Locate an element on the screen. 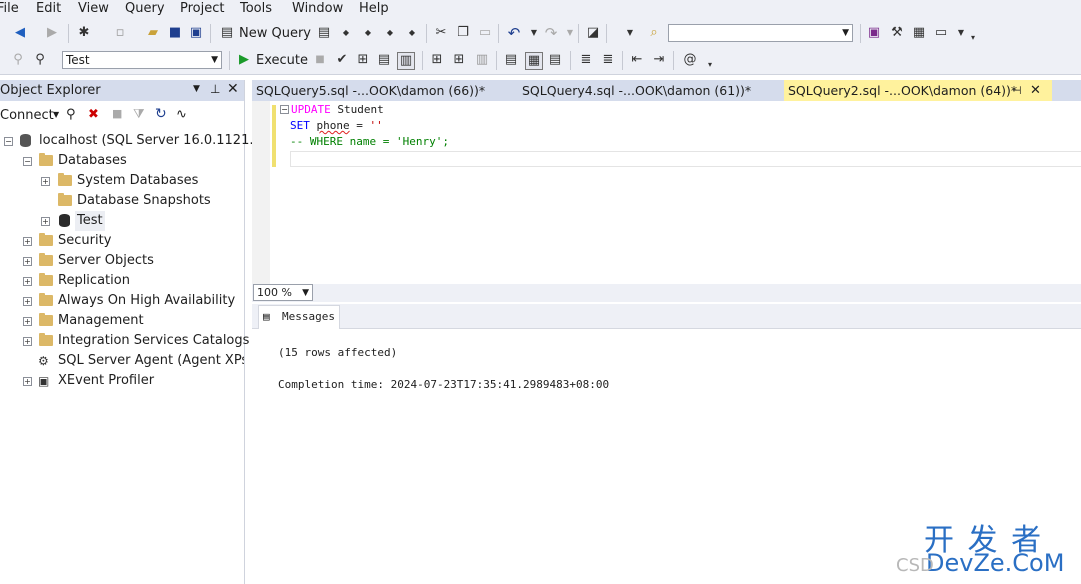 The image size is (1081, 584). connect-plug-icon: ⚲ is located at coordinates (71, 114).